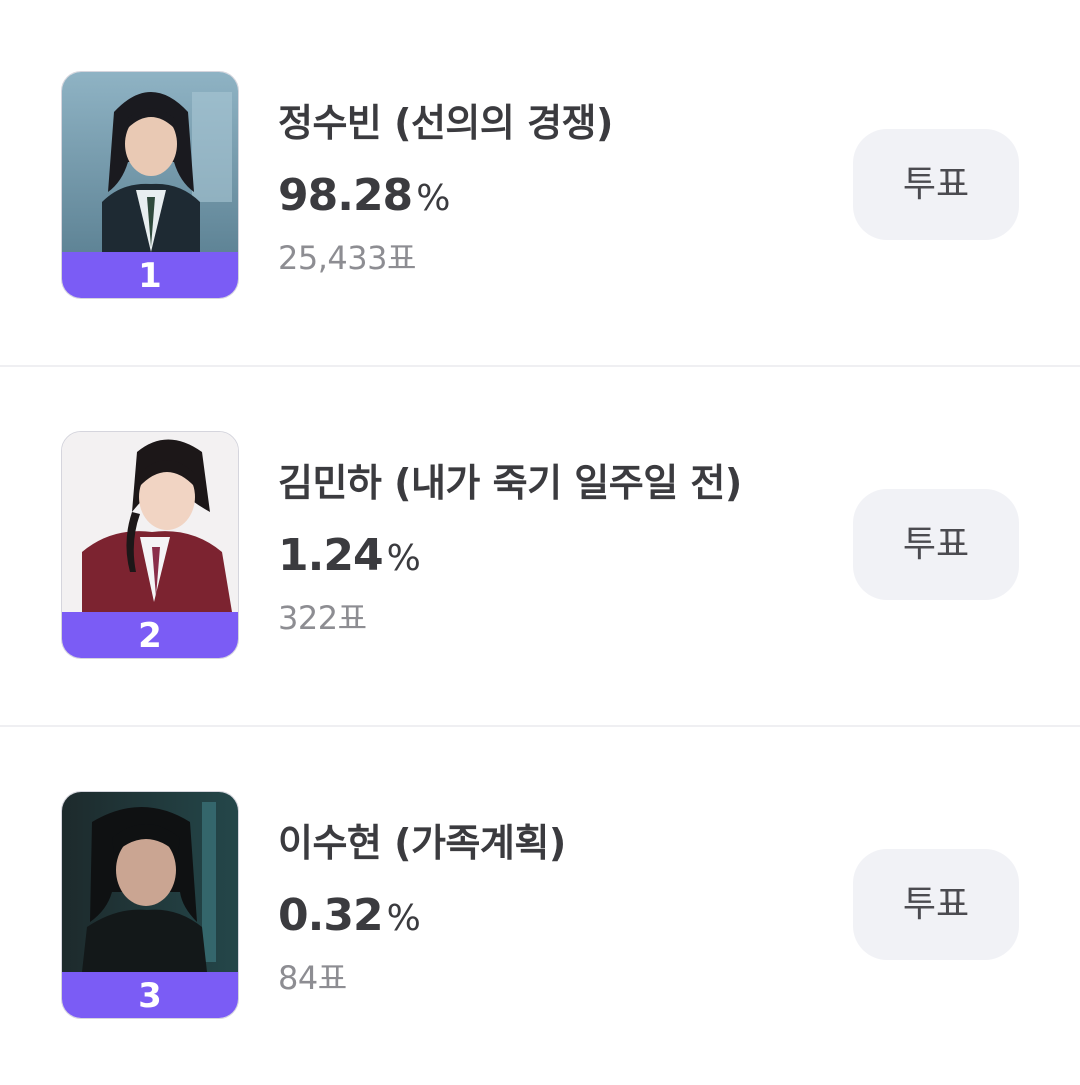  What do you see at coordinates (150, 995) in the screenshot?
I see `rank-badge: 3` at bounding box center [150, 995].